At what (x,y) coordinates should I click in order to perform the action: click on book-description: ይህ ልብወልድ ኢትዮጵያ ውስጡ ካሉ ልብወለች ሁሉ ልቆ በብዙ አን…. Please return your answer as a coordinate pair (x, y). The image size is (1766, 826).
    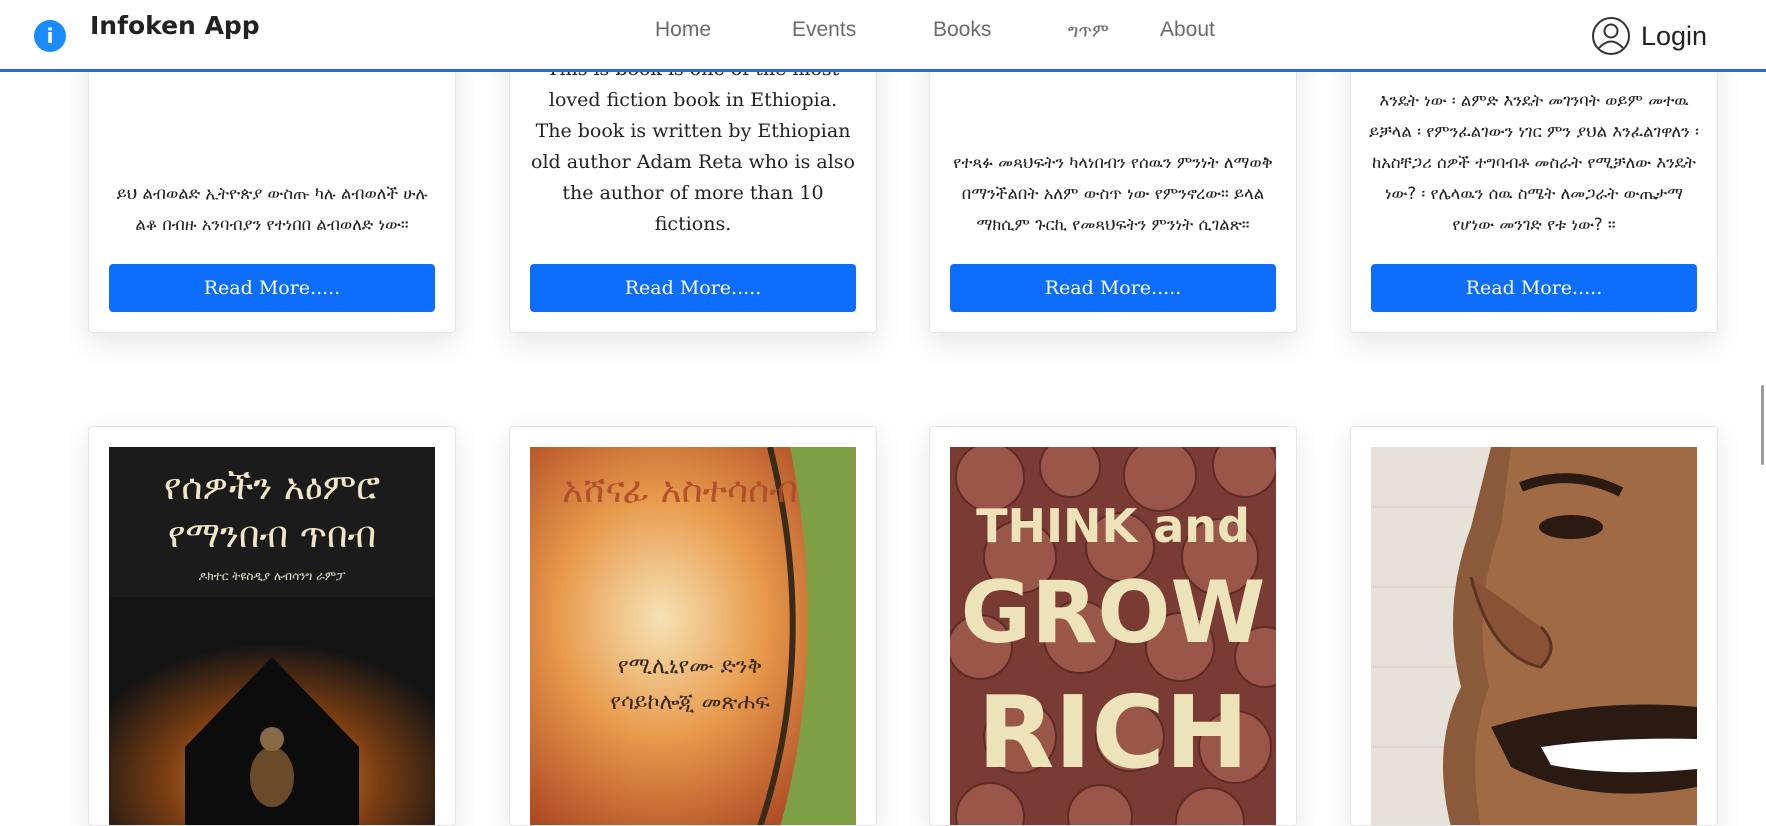
    Looking at the image, I should click on (272, 209).